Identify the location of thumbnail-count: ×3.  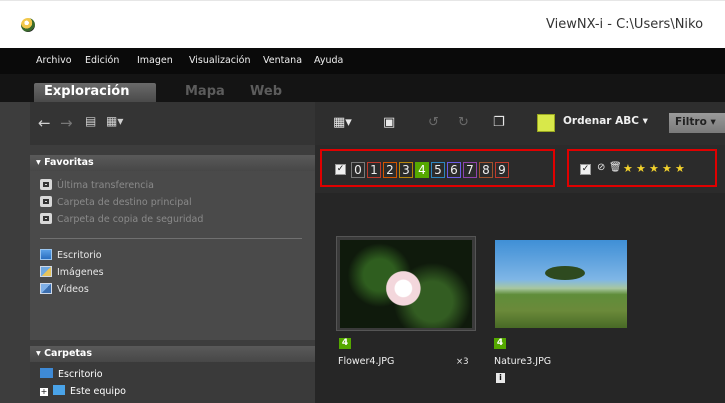
(462, 362).